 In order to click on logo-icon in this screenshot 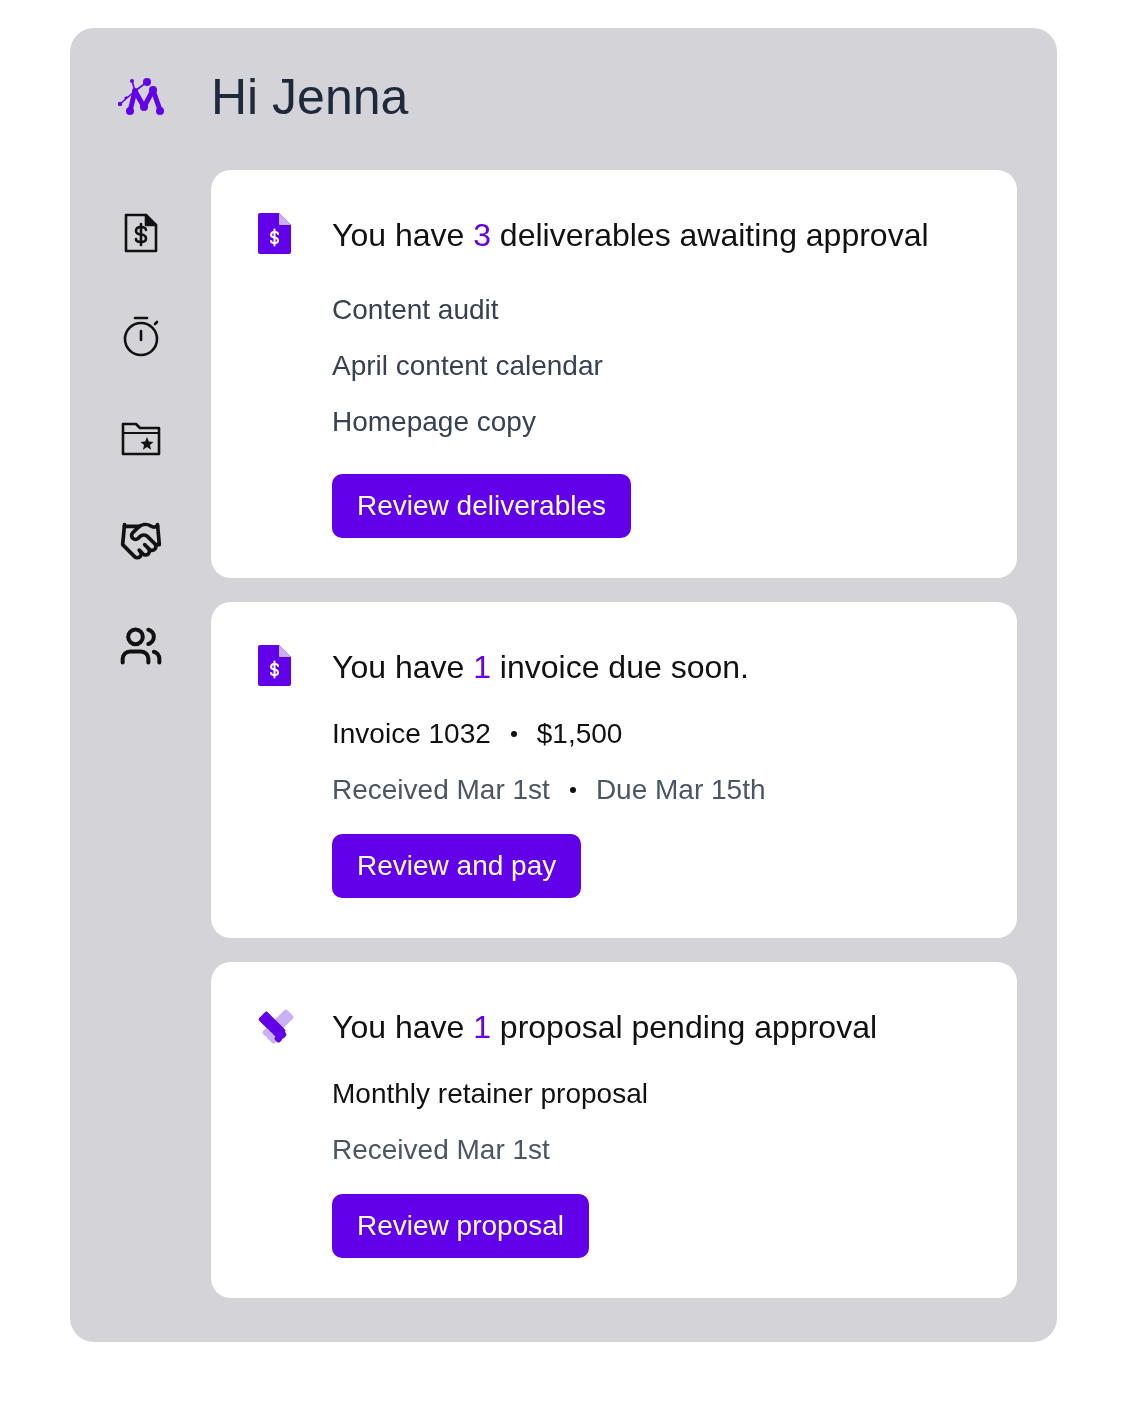, I will do `click(140, 97)`.